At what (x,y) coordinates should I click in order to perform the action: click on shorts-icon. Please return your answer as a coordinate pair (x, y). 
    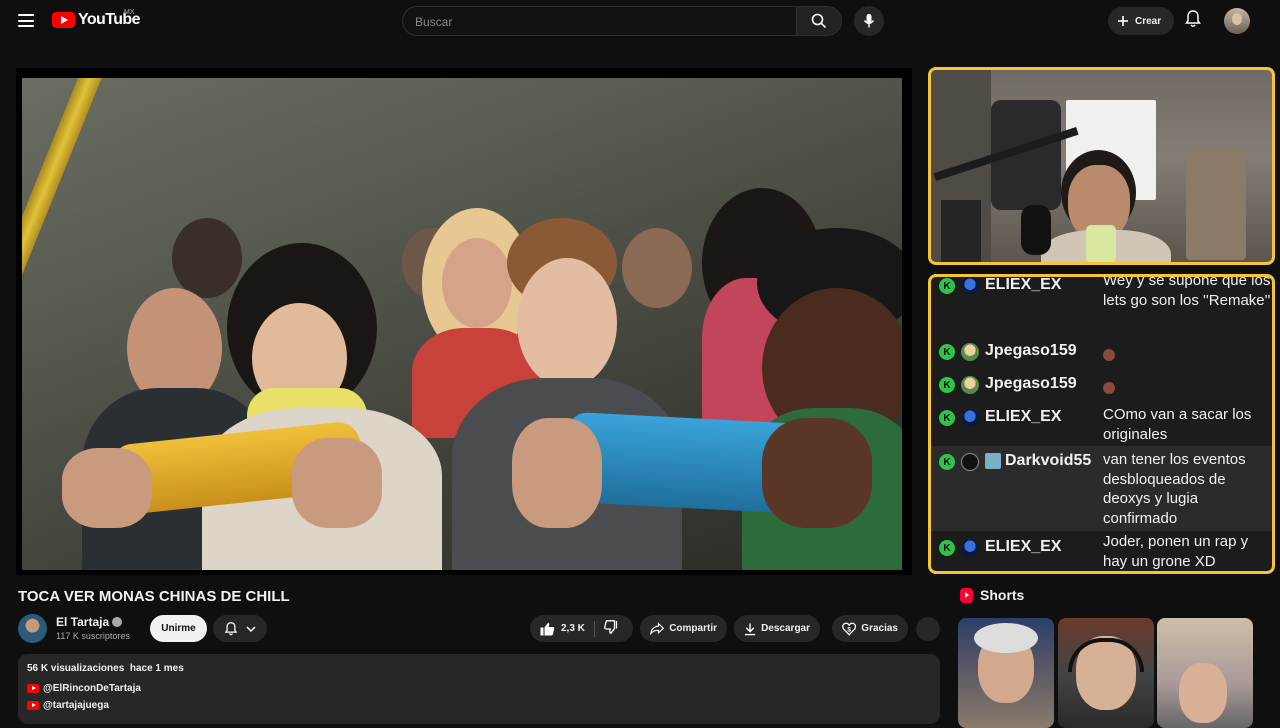
    Looking at the image, I should click on (966, 595).